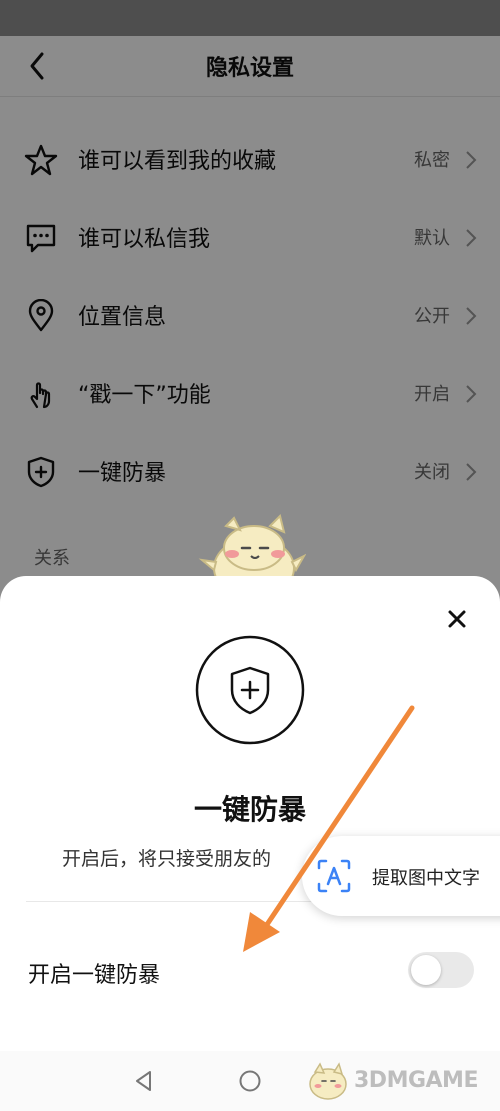 The image size is (500, 1111). I want to click on extract-text-button: 提取图中文字, so click(401, 876).